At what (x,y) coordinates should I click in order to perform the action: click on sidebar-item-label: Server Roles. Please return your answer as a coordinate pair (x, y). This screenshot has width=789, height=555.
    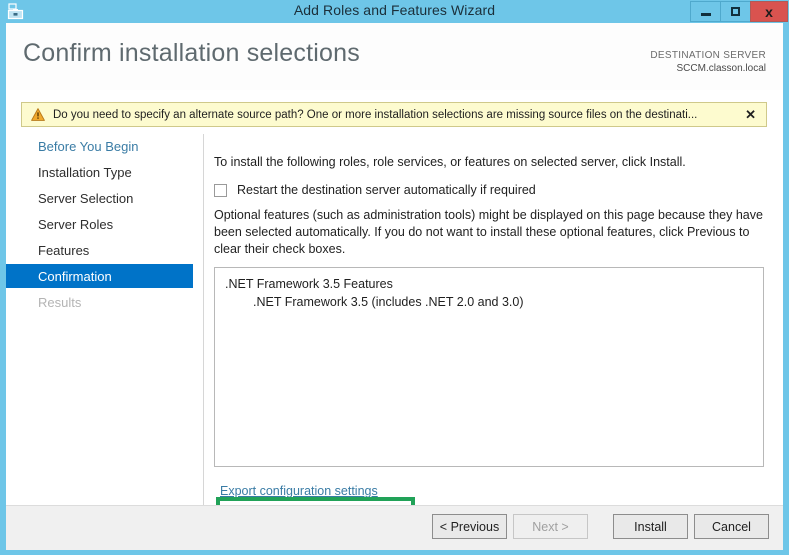
    Looking at the image, I should click on (76, 224).